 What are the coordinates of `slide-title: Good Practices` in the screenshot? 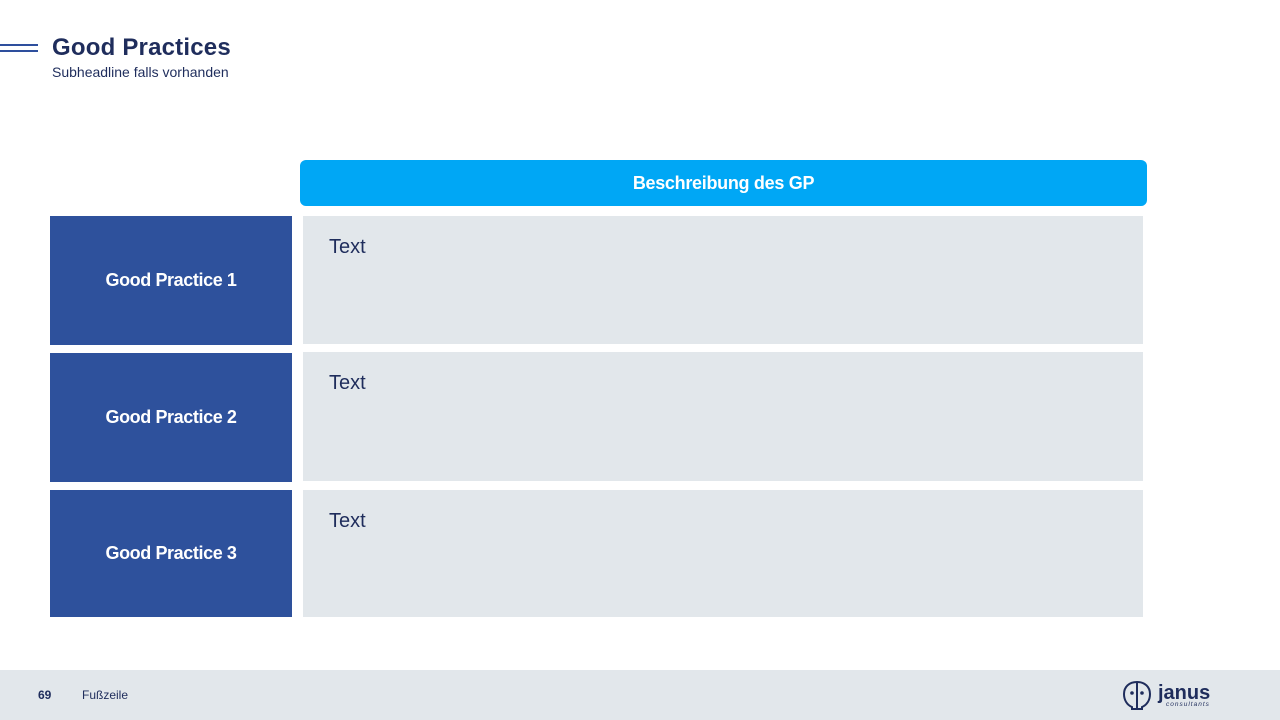 It's located at (141, 47).